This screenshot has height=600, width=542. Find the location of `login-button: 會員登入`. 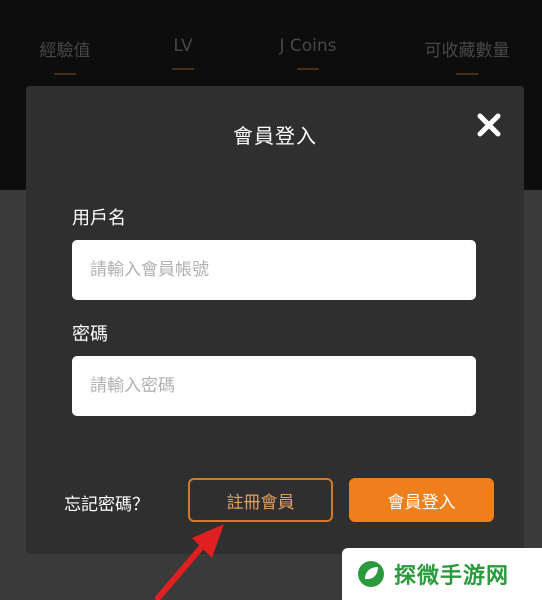

login-button: 會員登入 is located at coordinates (421, 500).